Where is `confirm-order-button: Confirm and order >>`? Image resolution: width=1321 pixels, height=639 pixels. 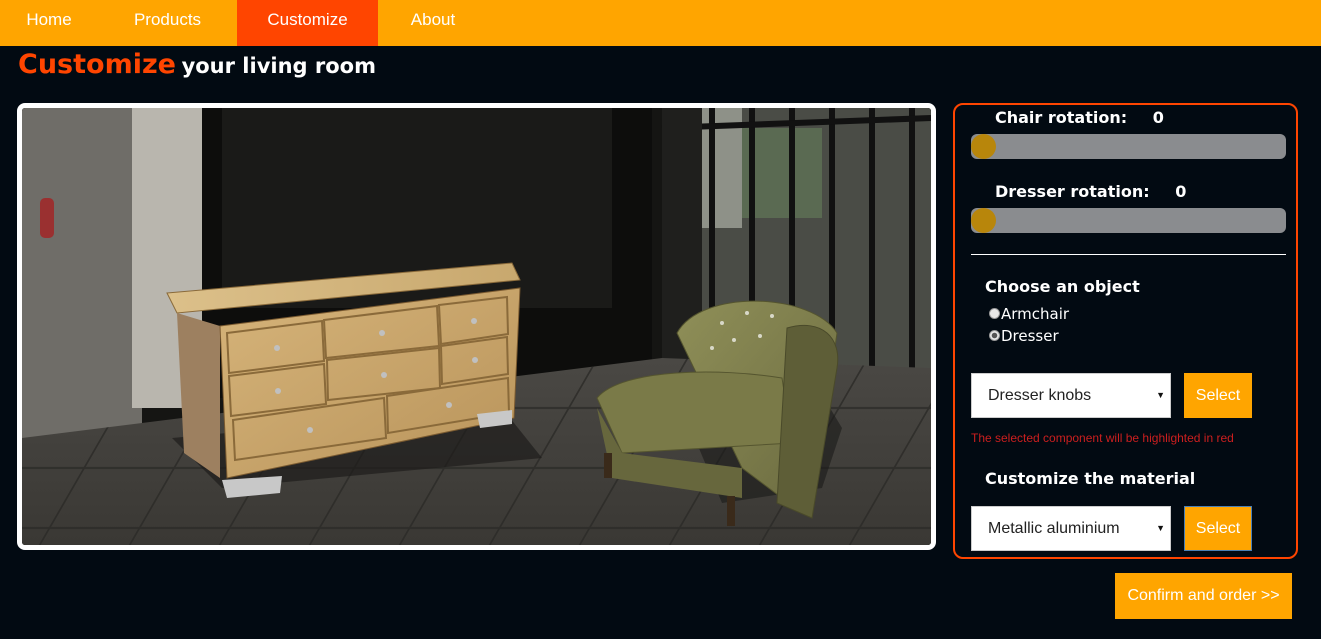 confirm-order-button: Confirm and order >> is located at coordinates (1203, 596).